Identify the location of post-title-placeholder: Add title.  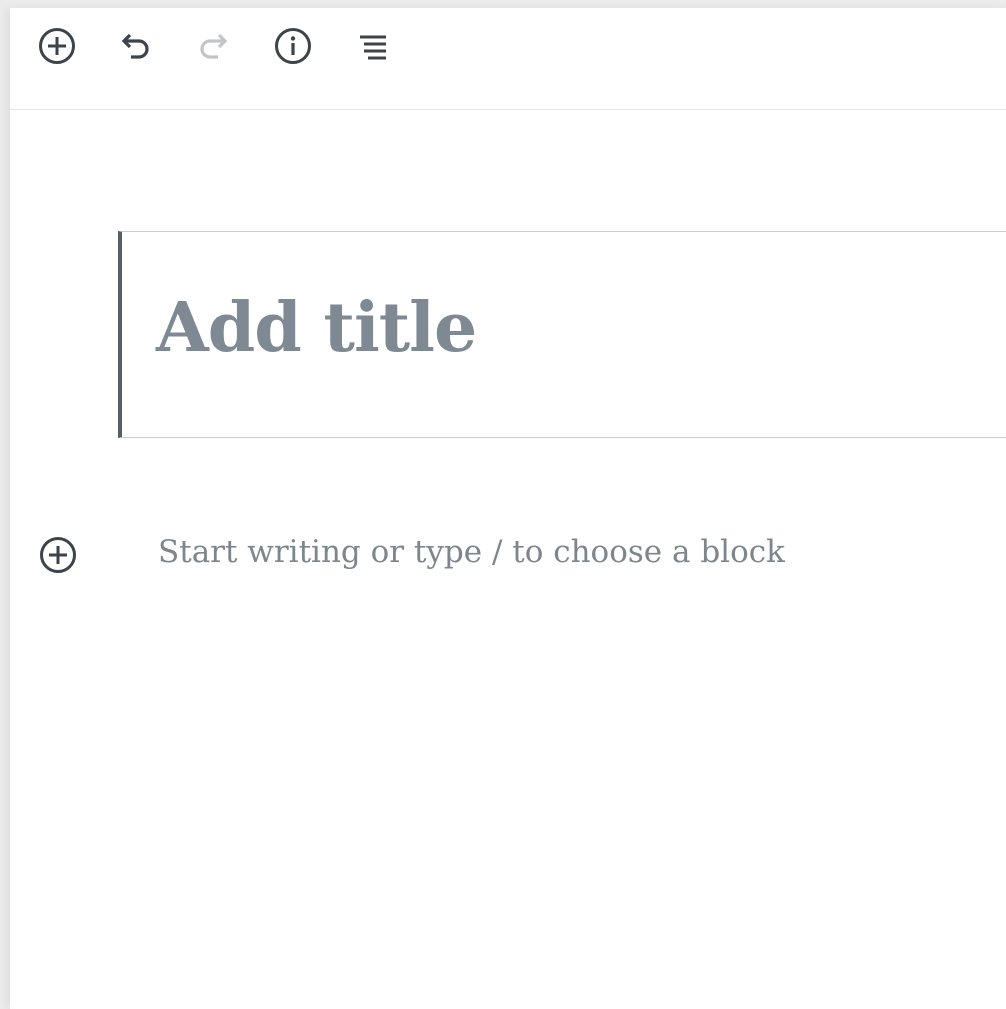
(316, 328).